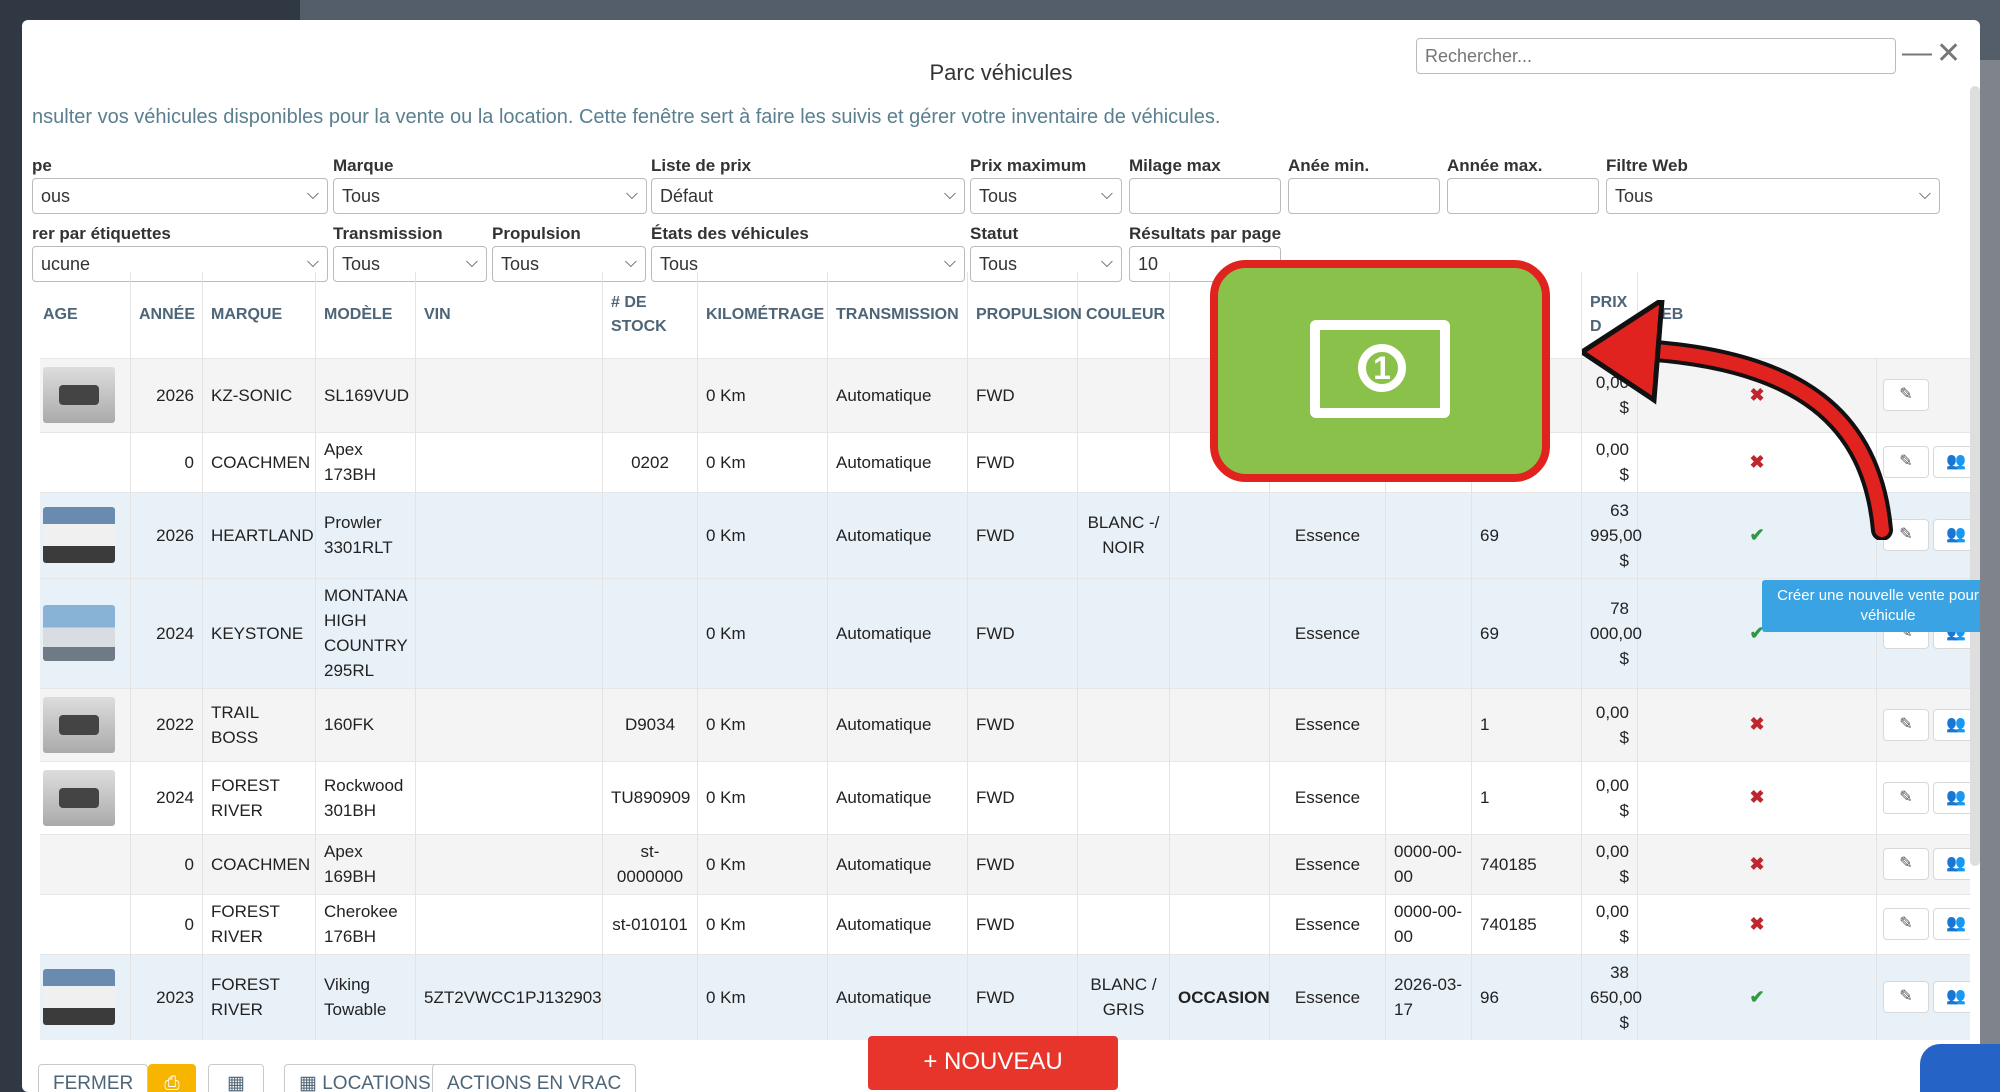 This screenshot has width=2000, height=1092. I want to click on filter-type-select: ous ⌵, so click(180, 196).